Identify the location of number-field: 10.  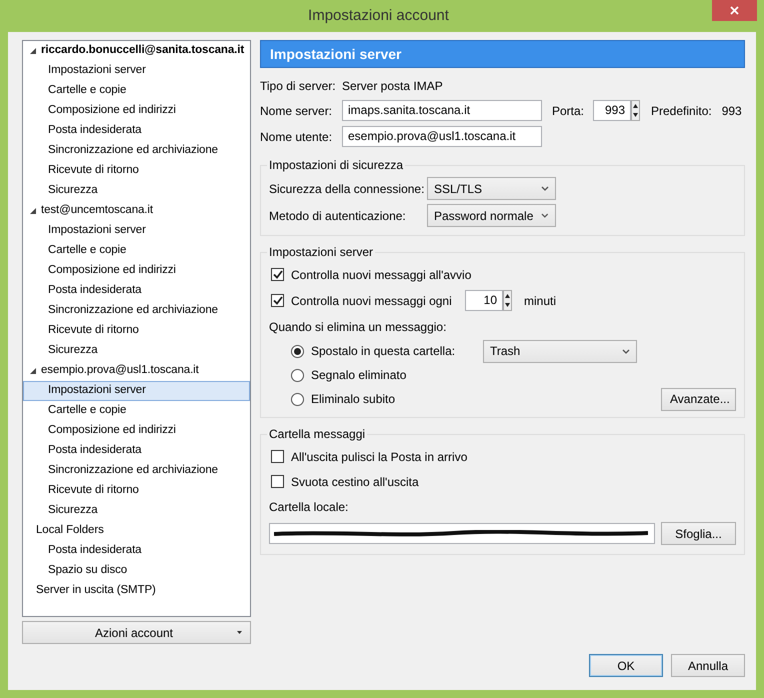
(484, 300).